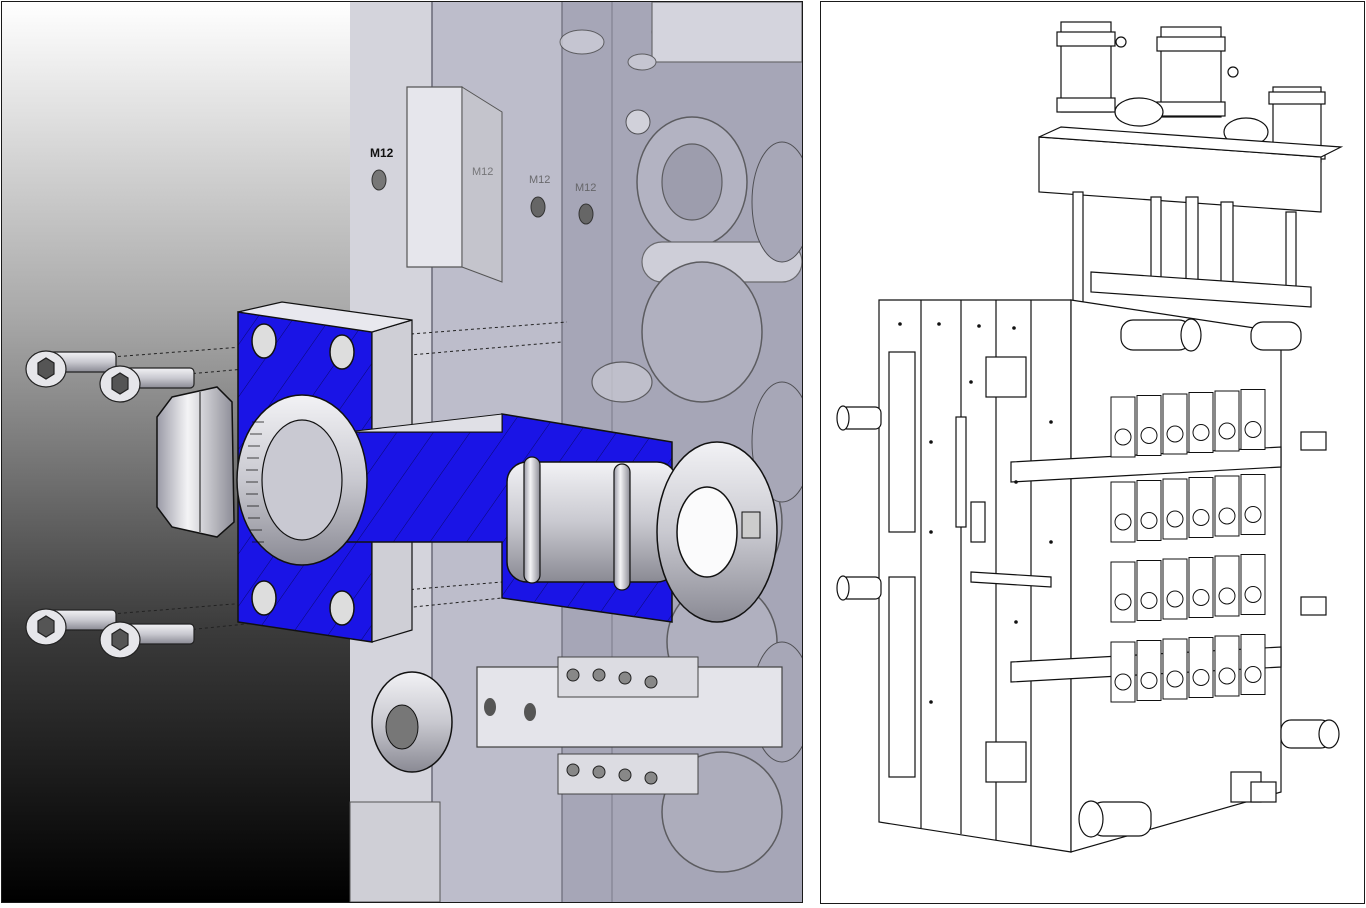  Describe the element at coordinates (1201, 289) in the screenshot. I see `crossbar` at that location.